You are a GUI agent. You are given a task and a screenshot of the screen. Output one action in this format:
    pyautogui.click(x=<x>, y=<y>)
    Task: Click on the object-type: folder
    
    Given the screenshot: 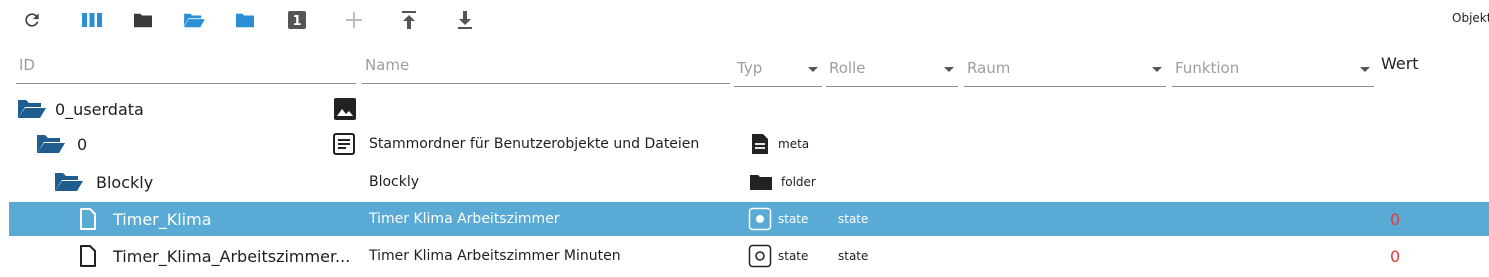 What is the action you would take?
    pyautogui.click(x=798, y=182)
    